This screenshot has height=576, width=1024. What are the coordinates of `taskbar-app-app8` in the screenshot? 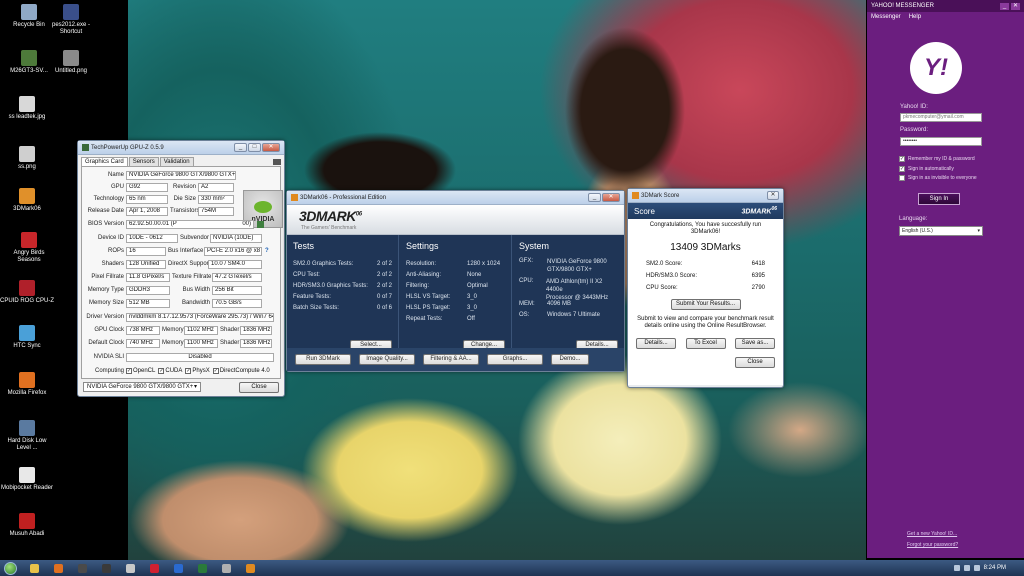 It's located at (202, 568).